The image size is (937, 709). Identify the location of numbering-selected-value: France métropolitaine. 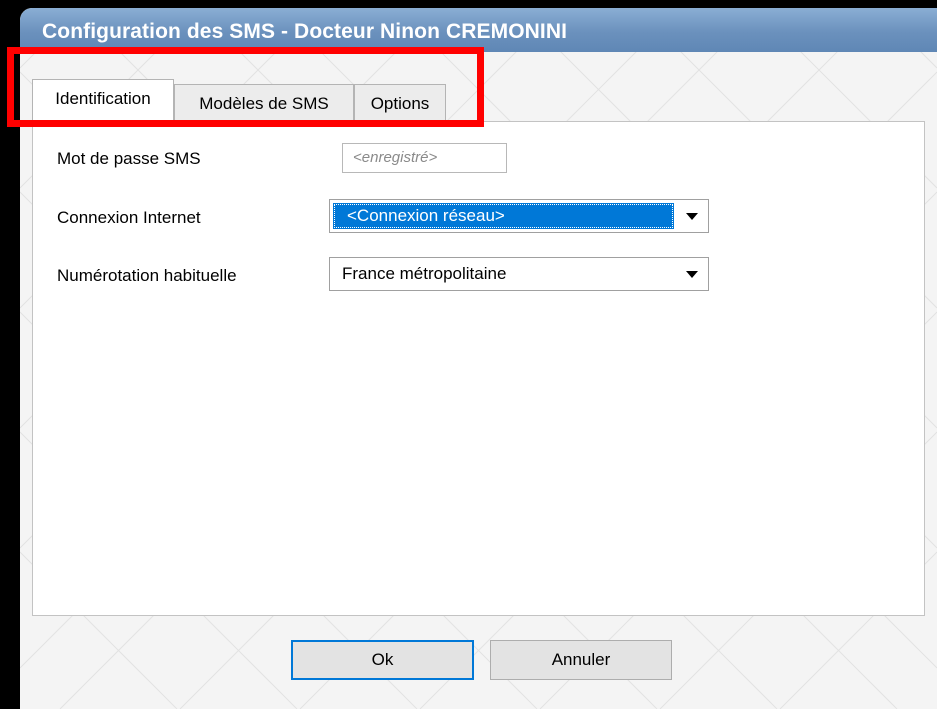
(424, 273).